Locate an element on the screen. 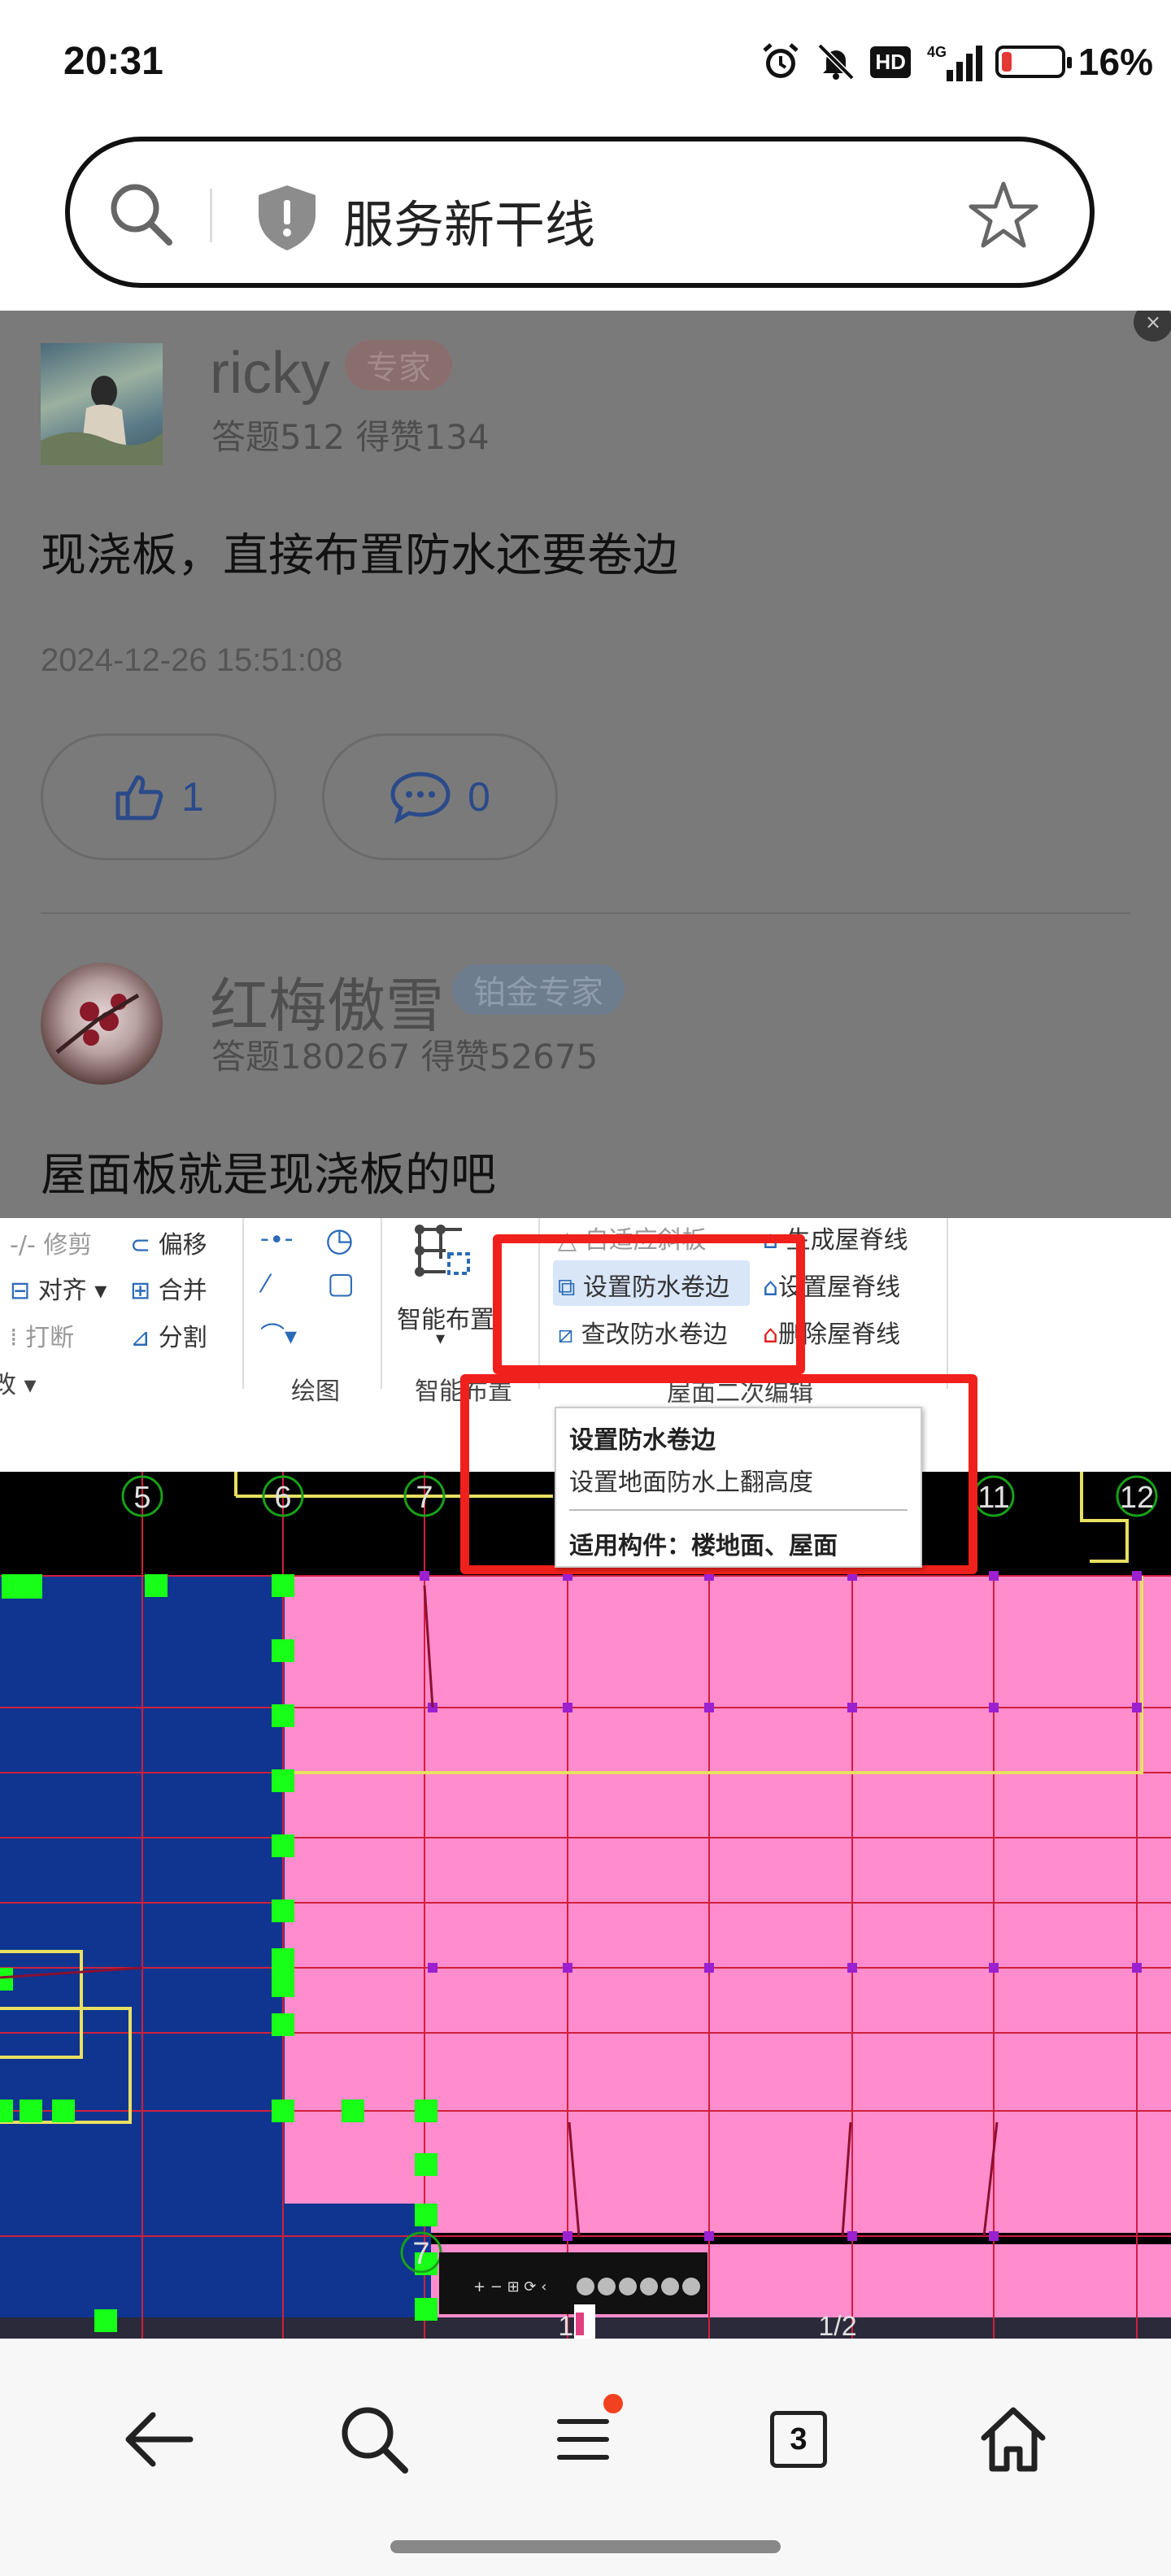 This screenshot has width=1171, height=2576. split-tool: ⊿ 分割 is located at coordinates (168, 1338).